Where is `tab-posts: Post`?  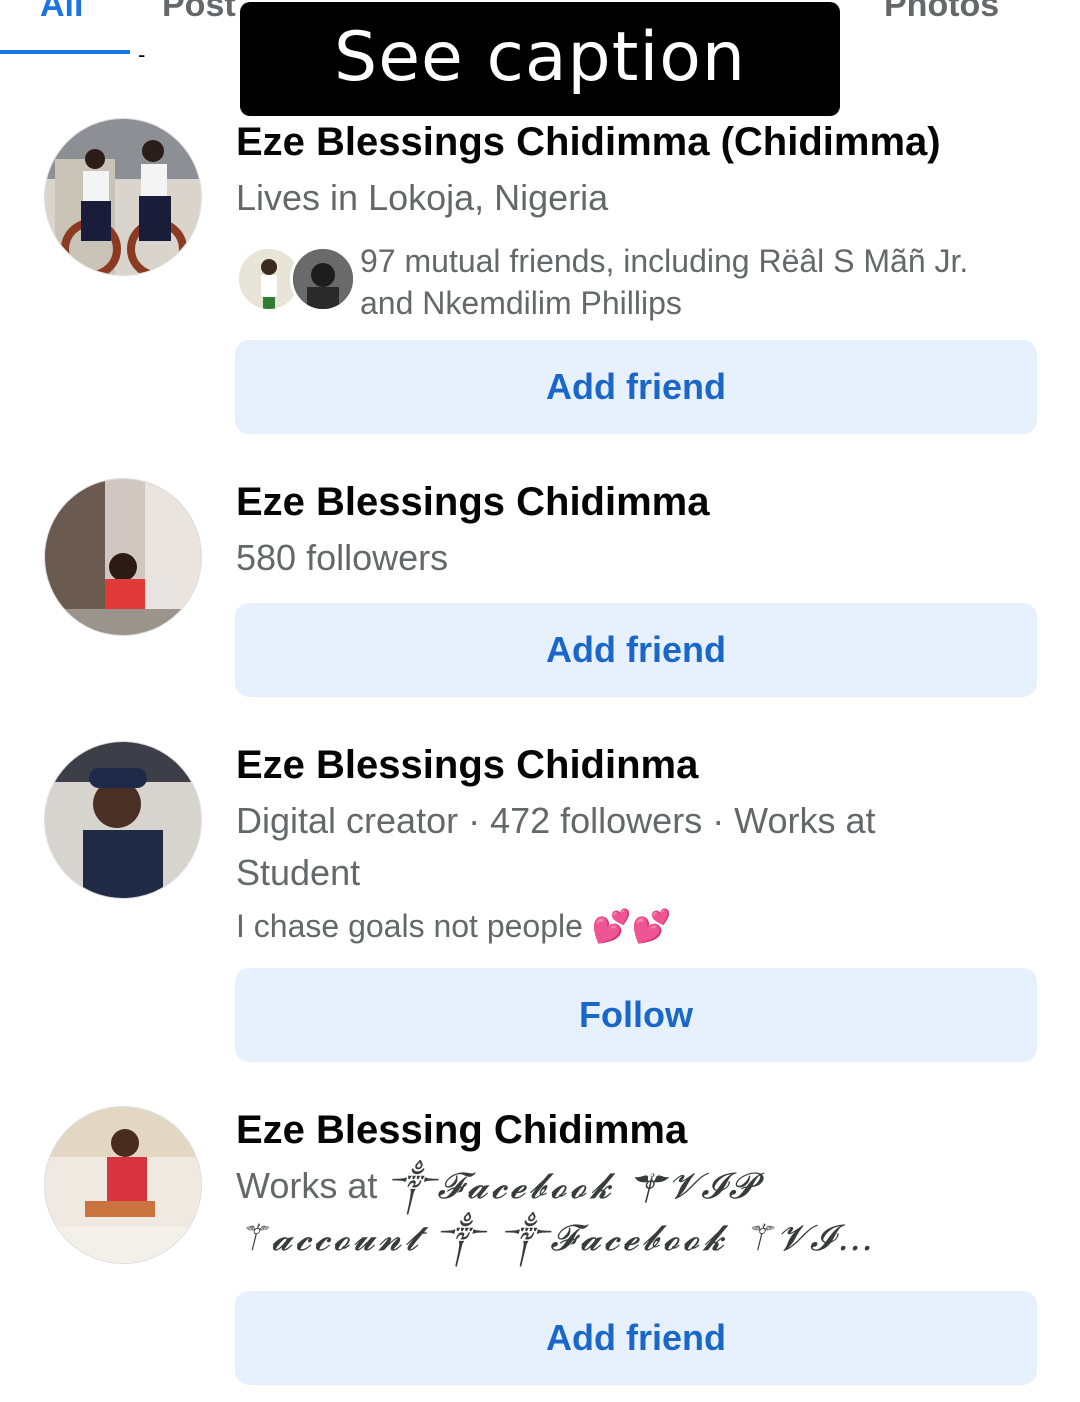 tab-posts: Post is located at coordinates (199, 12).